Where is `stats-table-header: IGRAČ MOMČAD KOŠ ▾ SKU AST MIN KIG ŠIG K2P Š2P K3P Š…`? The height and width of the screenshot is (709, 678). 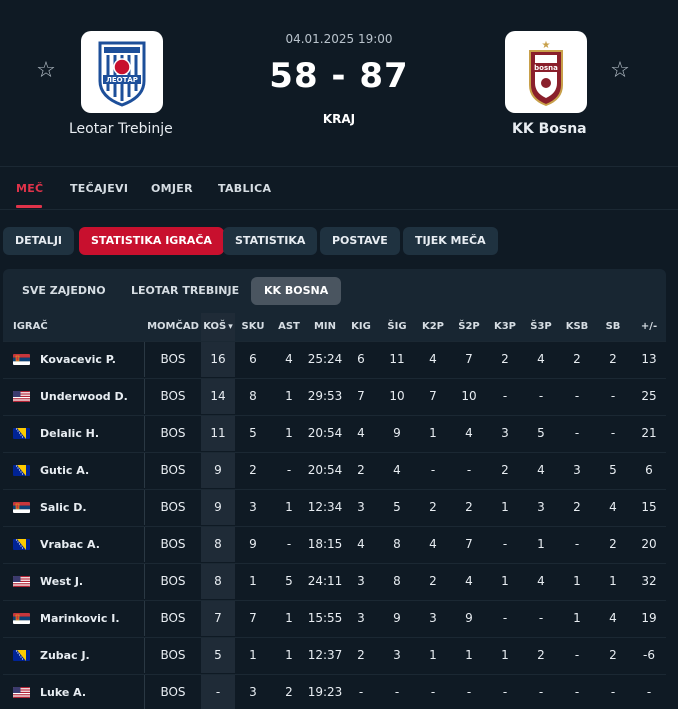
stats-table-header: IGRAČ MOMČAD KOŠ ▾ SKU AST MIN KIG ŠIG K2P Š2P K3P Š… is located at coordinates (334, 327).